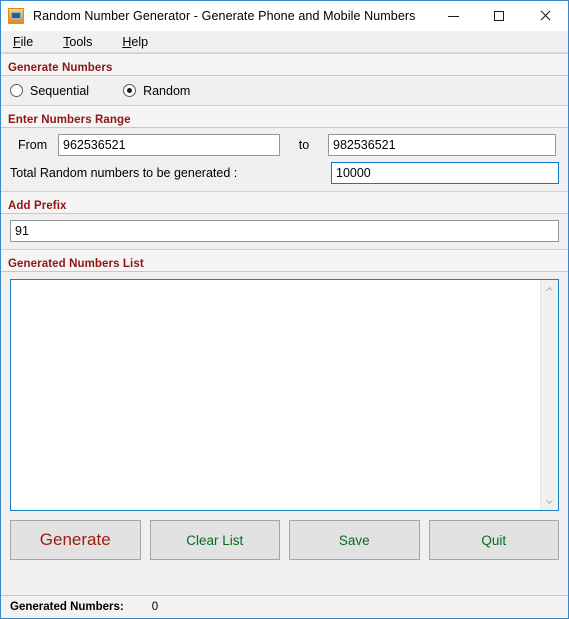 The width and height of the screenshot is (569, 619). What do you see at coordinates (214, 540) in the screenshot?
I see `clear-list-button: Clear List` at bounding box center [214, 540].